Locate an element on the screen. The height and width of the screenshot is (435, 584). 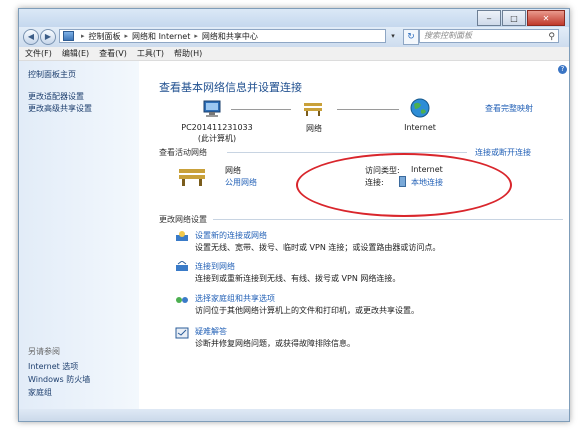
connect-network-icon is located at coordinates (182, 266).